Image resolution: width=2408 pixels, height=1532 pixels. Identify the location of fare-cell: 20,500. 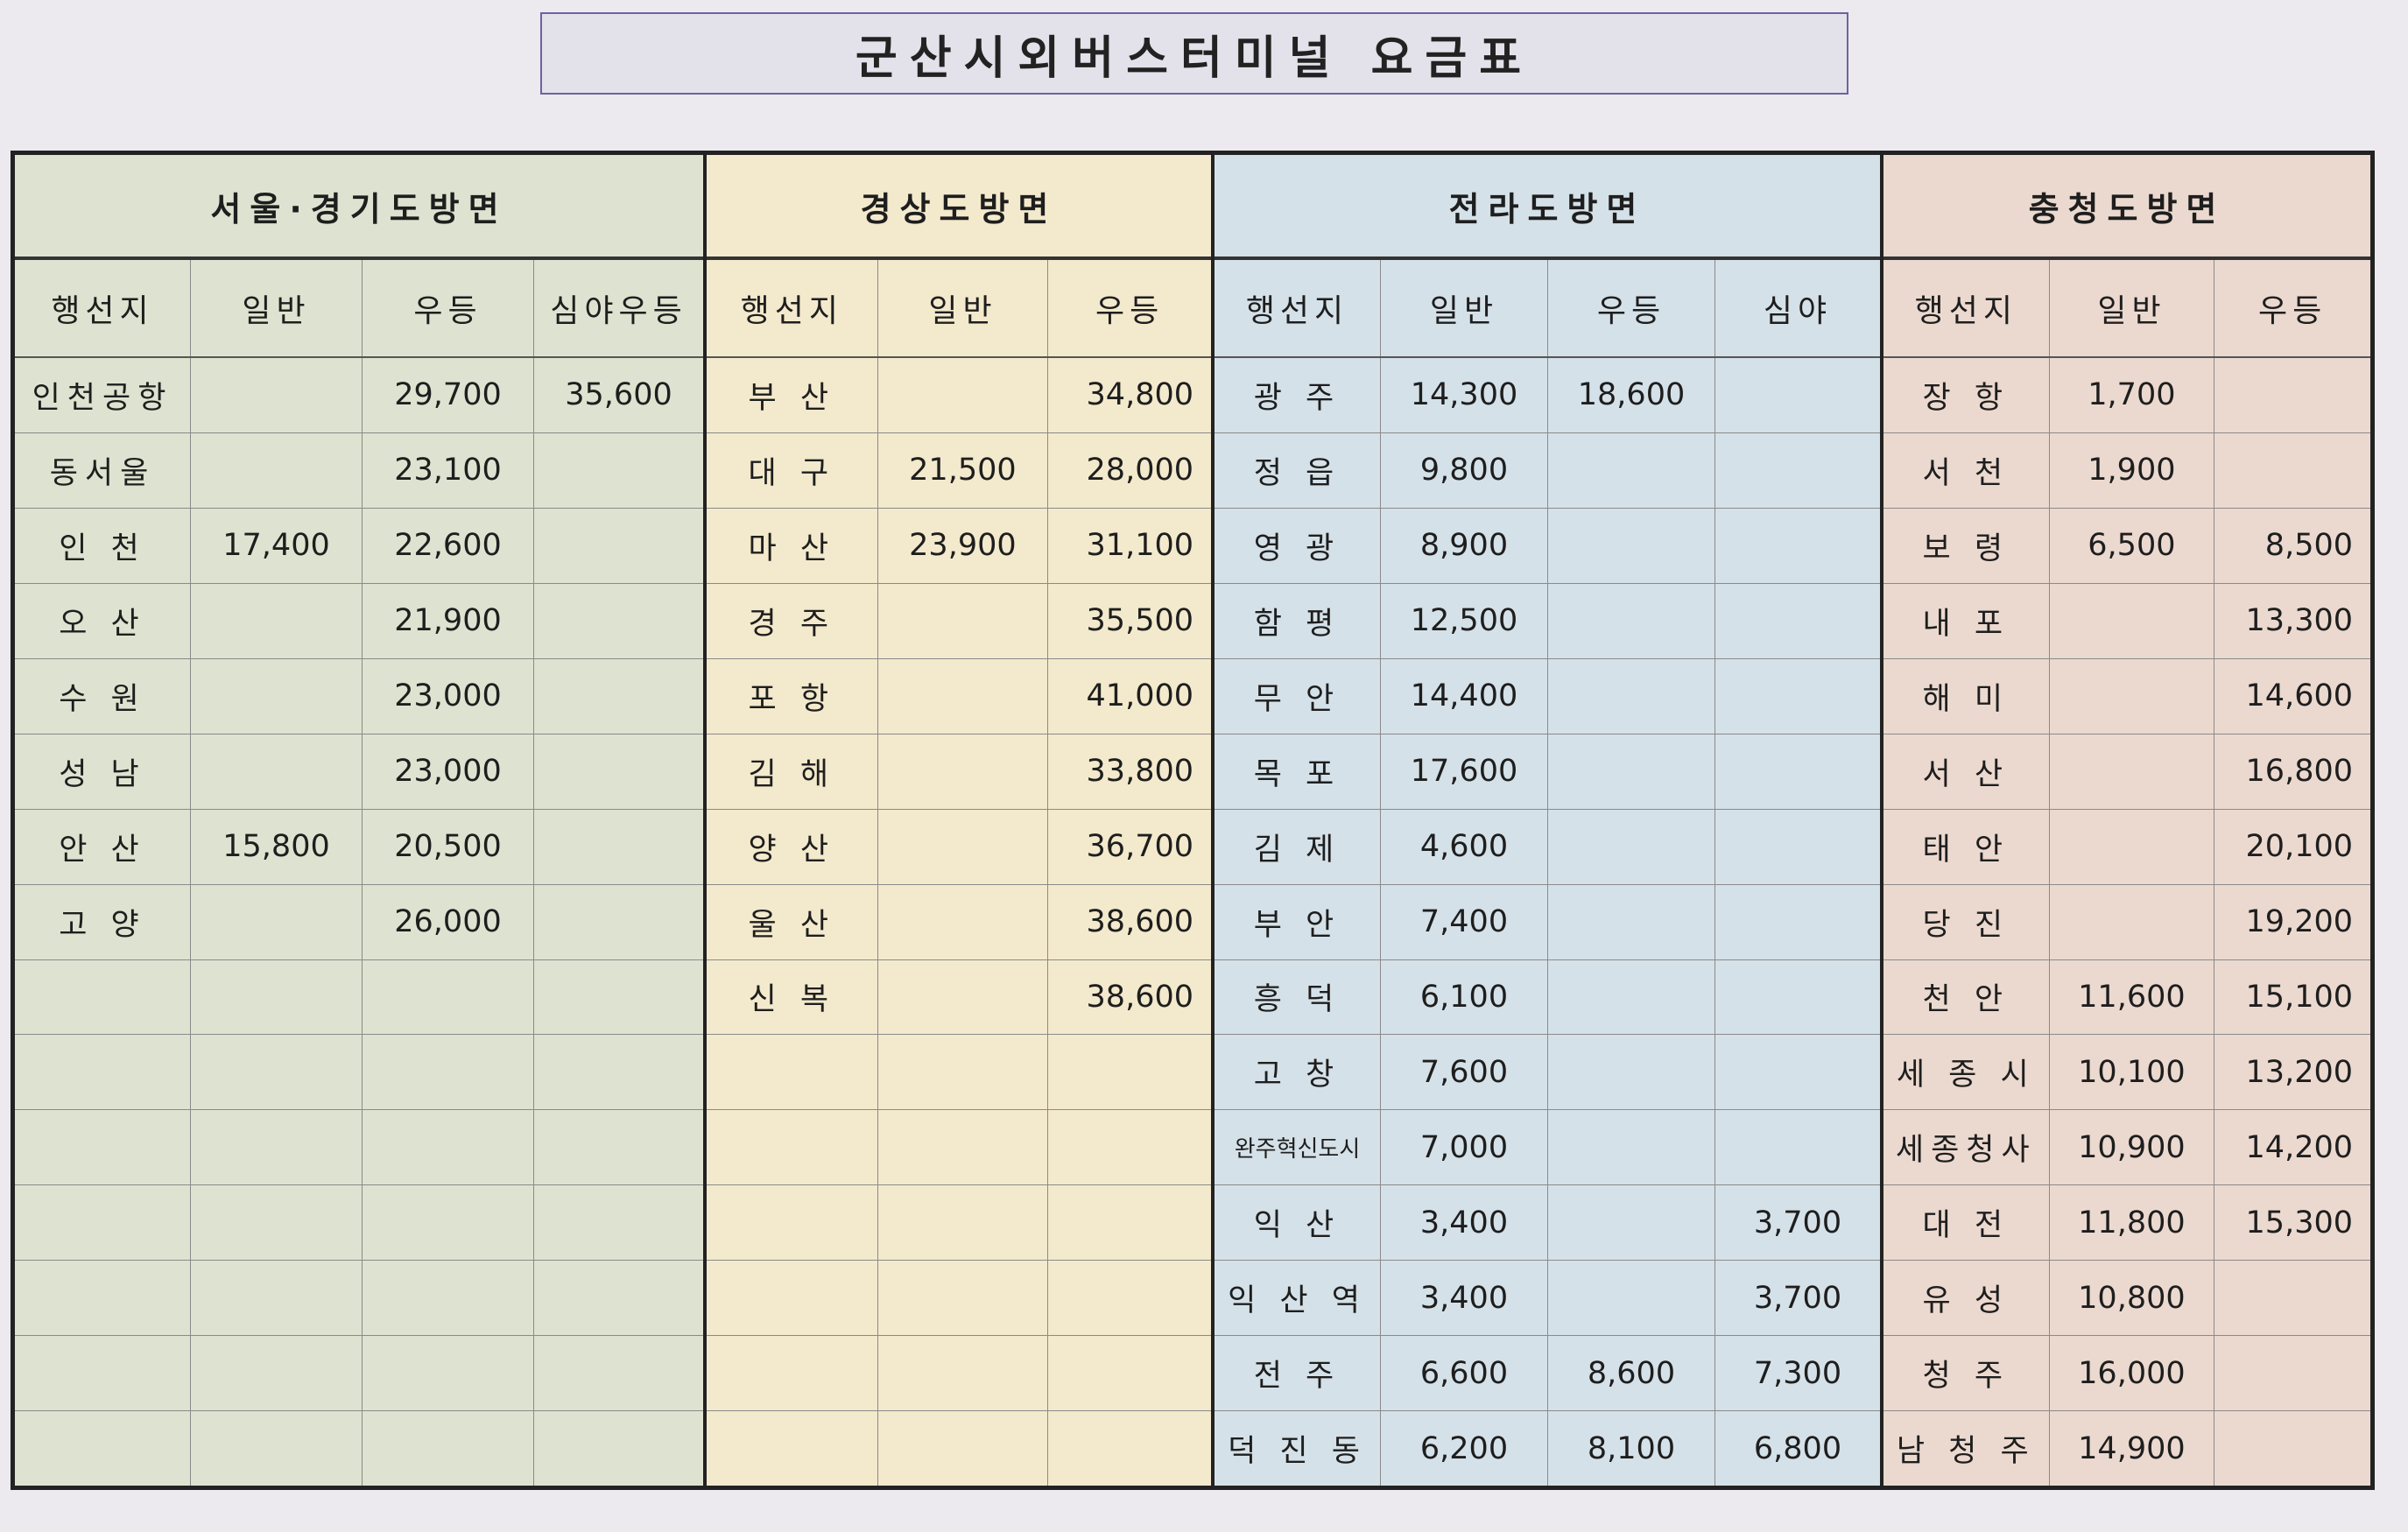
(447, 847).